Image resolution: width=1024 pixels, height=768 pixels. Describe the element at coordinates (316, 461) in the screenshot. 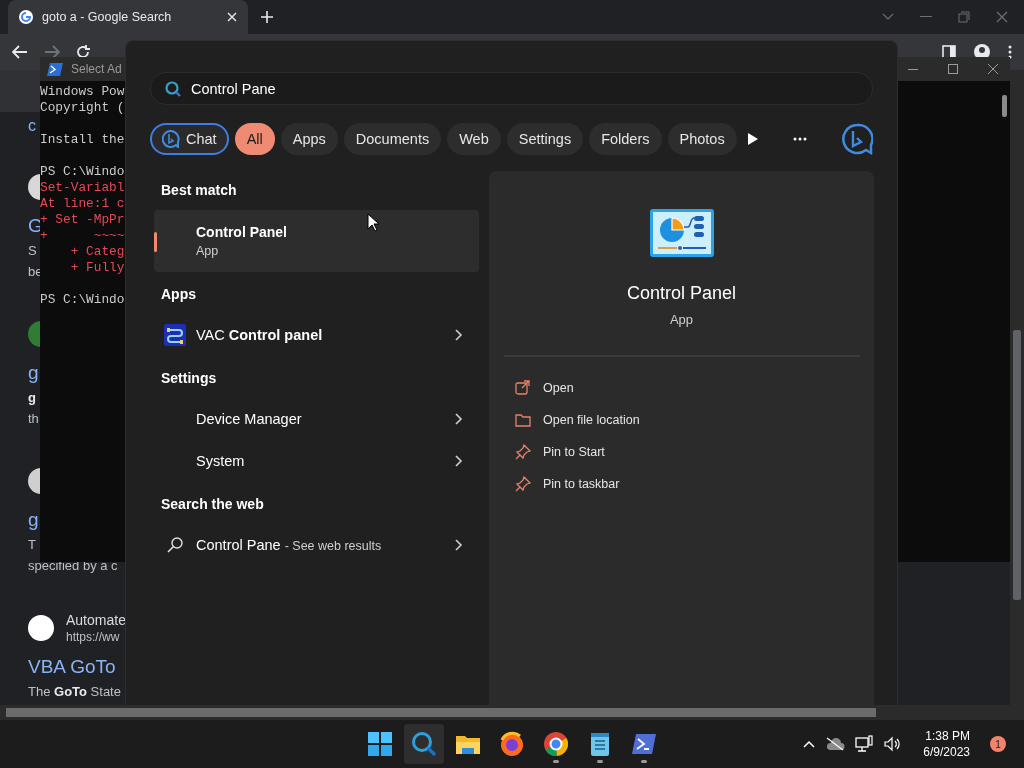

I see `result-item: System` at that location.